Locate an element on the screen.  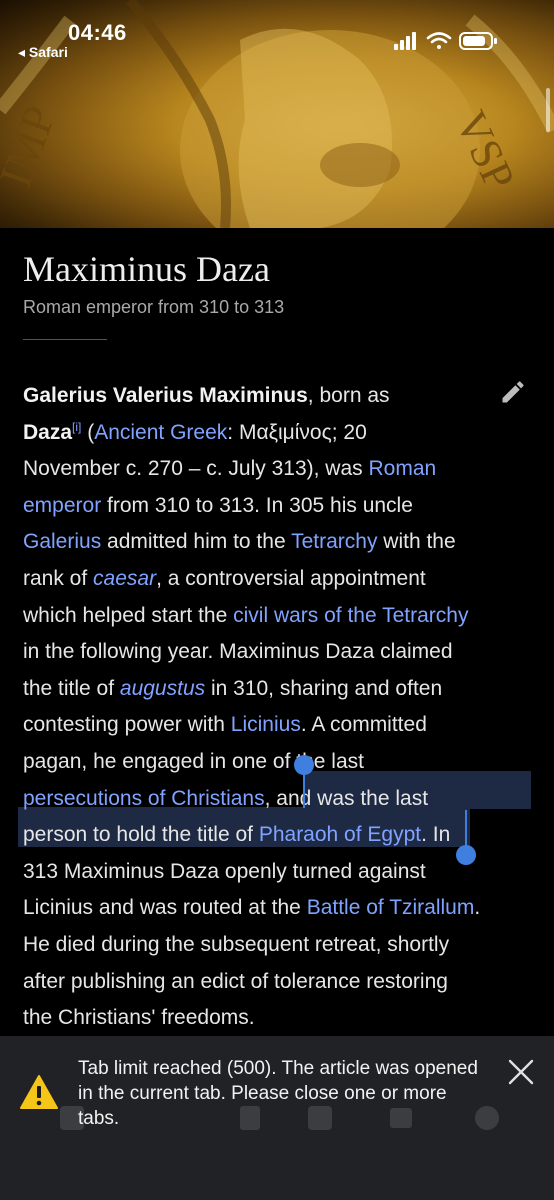
link-ancient-greek: Ancient Greek is located at coordinates (160, 432).